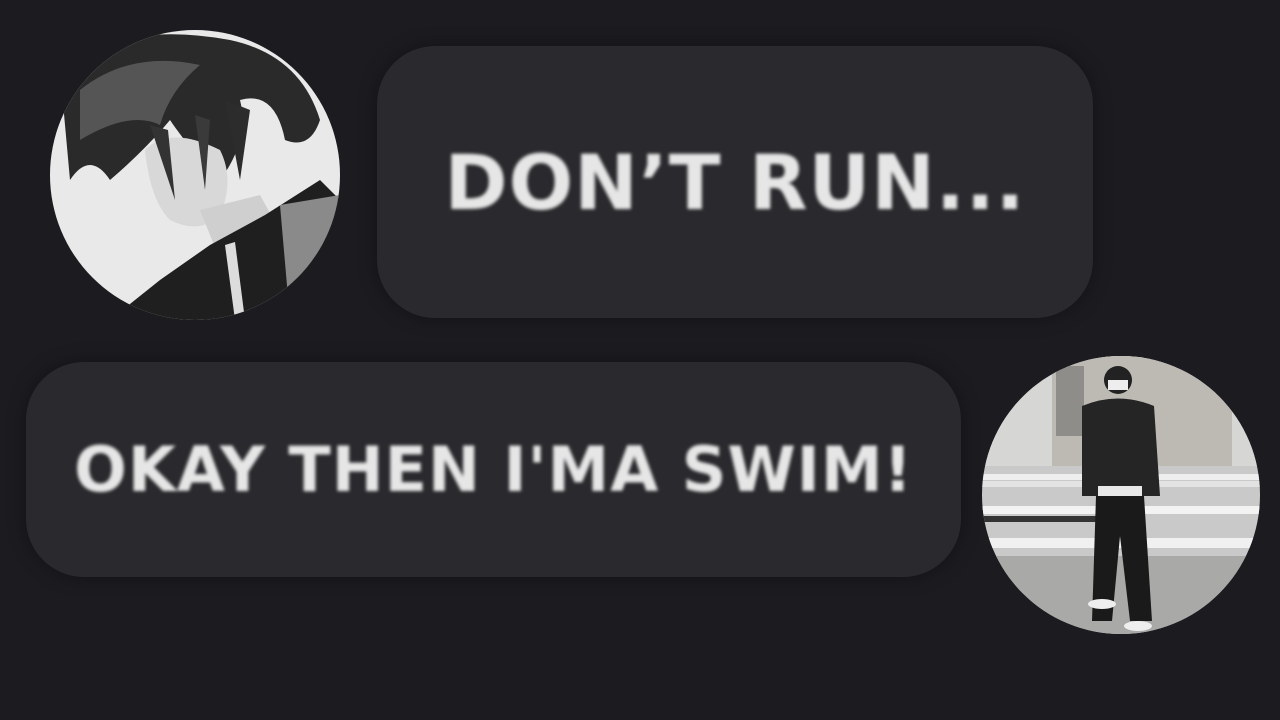 The width and height of the screenshot is (1280, 720). I want to click on anime-boy-avatar-image, so click(195, 175).